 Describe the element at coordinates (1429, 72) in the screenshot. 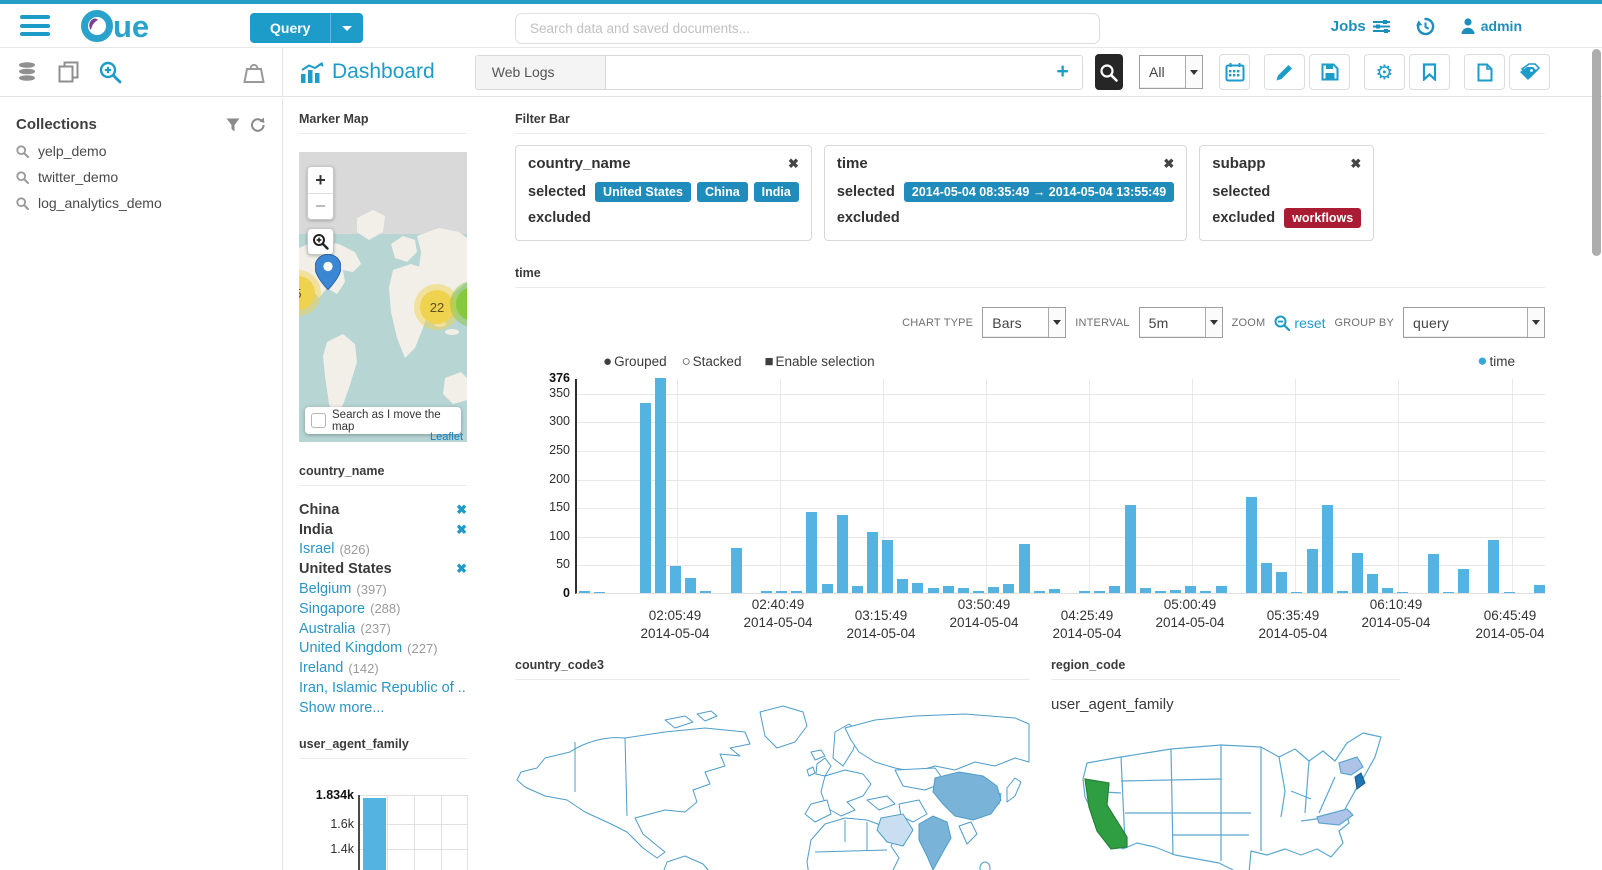

I see `bookmark-button` at that location.